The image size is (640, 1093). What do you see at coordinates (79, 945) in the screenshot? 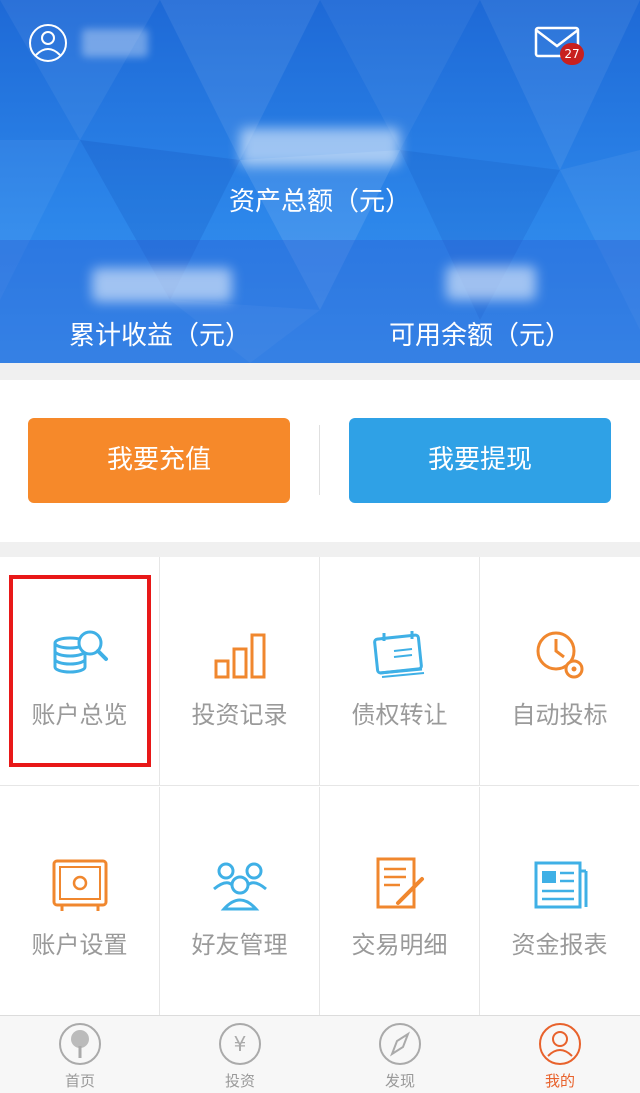
I see `menu-item-label: 账户设置` at bounding box center [79, 945].